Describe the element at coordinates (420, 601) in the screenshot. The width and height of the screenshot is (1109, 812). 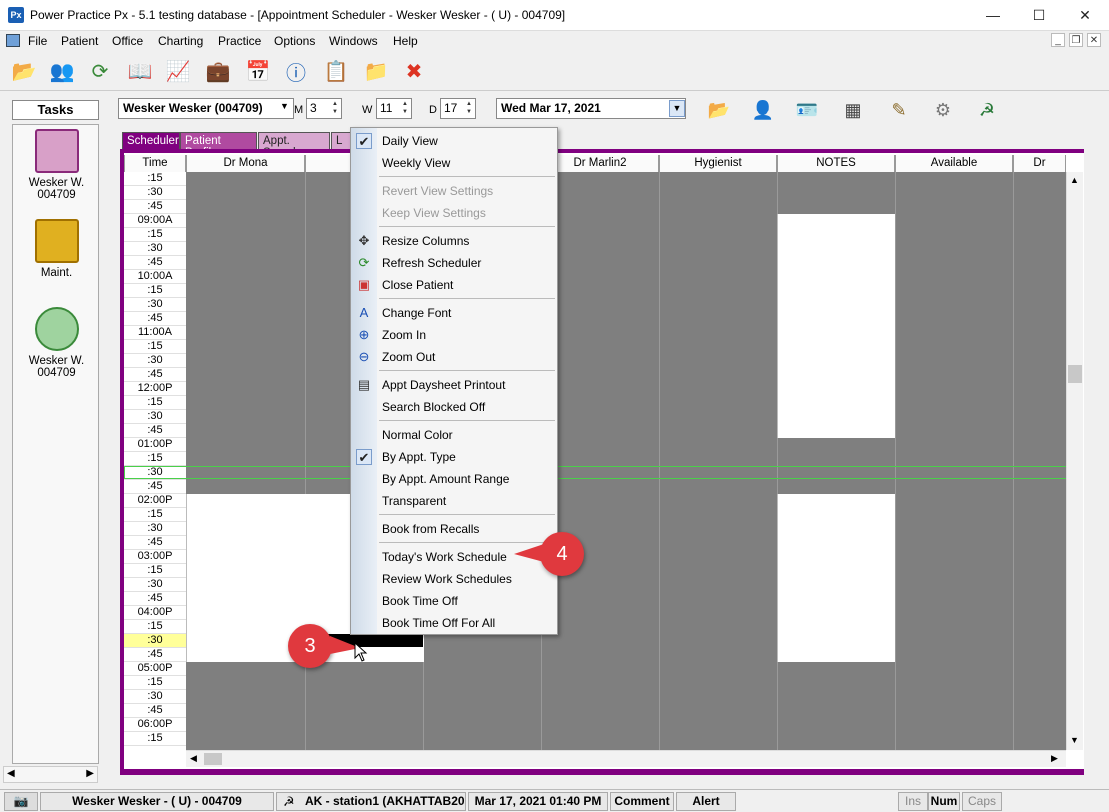
I see `menu-item-book-time-off: Book Time Off` at that location.